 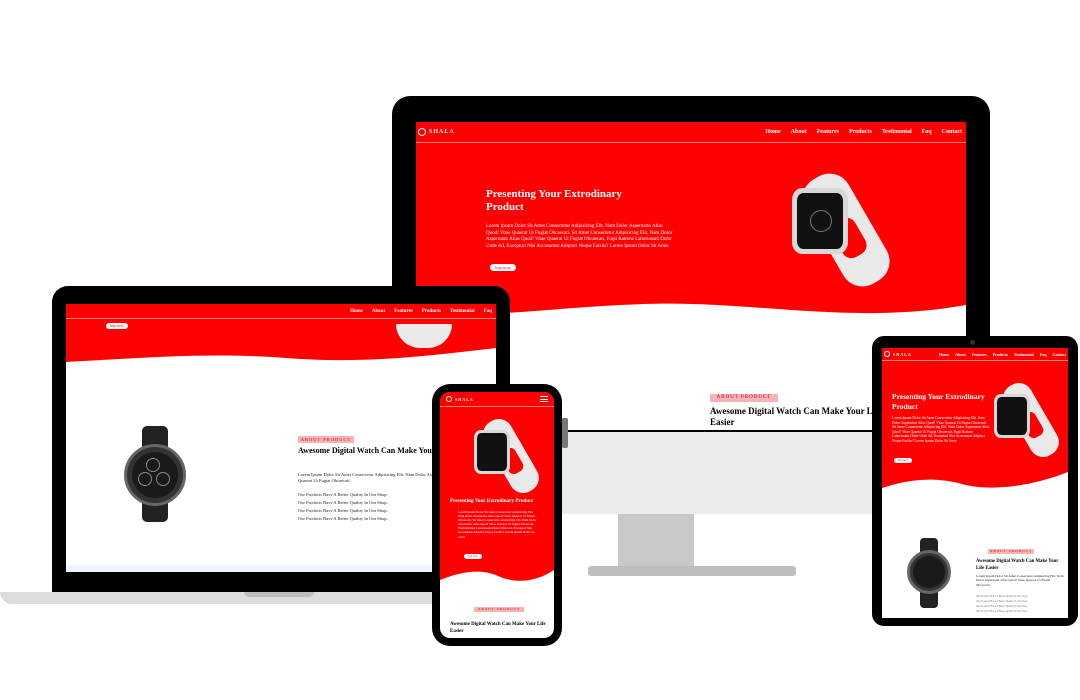 What do you see at coordinates (565, 433) in the screenshot?
I see `laptop-hinge-detail` at bounding box center [565, 433].